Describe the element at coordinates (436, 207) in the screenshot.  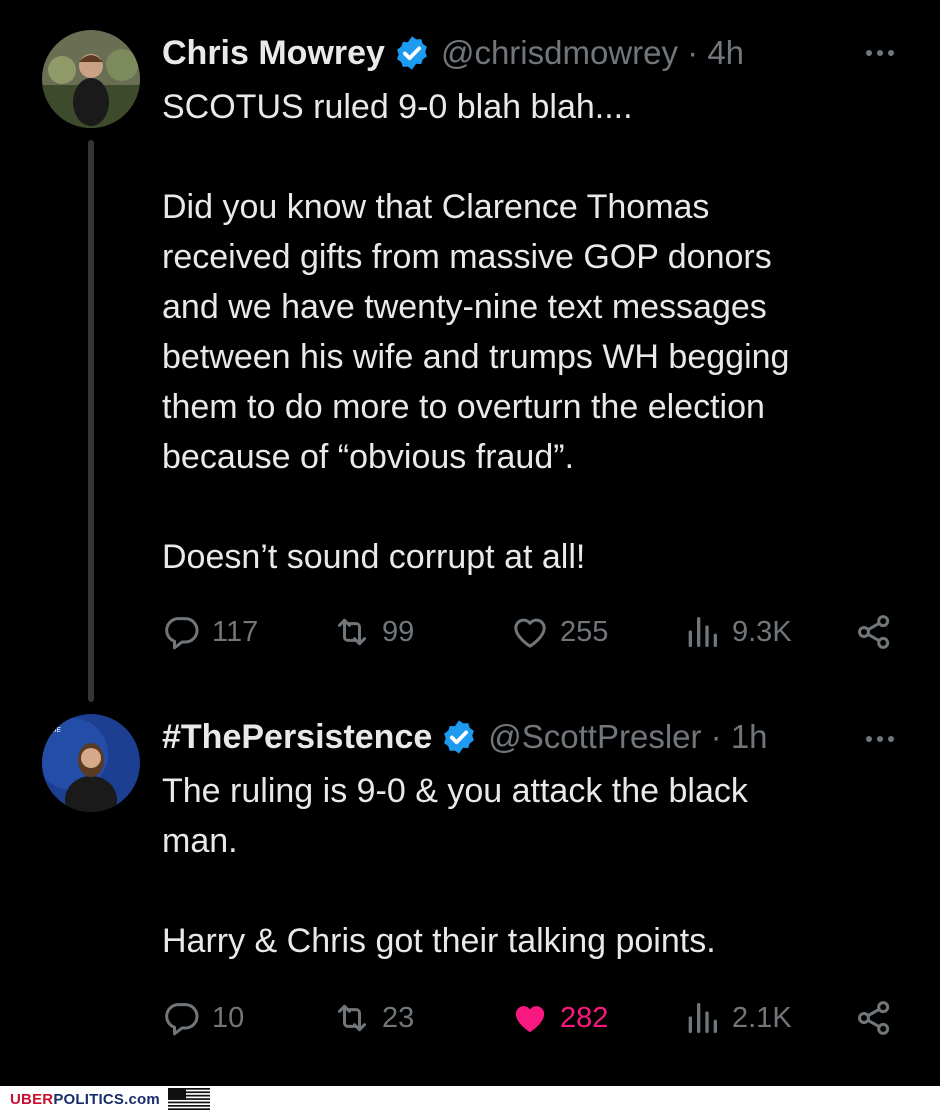
I see `text-line: Did you know that Clarence Thomas` at that location.